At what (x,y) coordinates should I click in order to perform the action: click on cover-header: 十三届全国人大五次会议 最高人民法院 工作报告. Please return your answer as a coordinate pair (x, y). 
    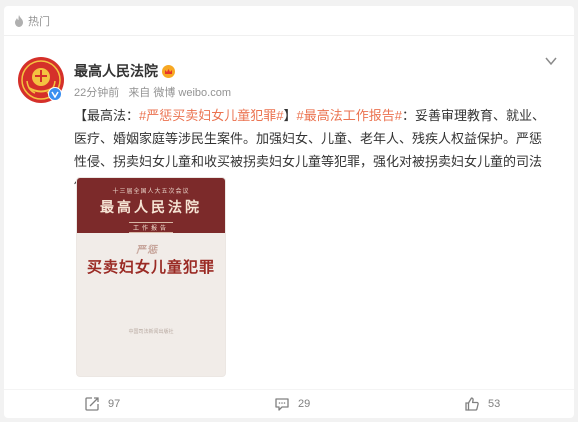
    Looking at the image, I should click on (151, 205).